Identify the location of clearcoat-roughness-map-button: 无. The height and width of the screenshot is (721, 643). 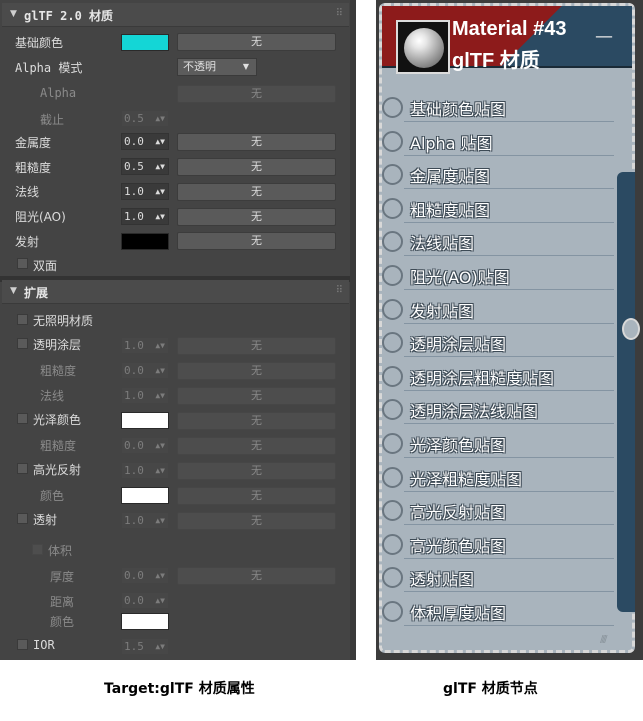
(256, 371).